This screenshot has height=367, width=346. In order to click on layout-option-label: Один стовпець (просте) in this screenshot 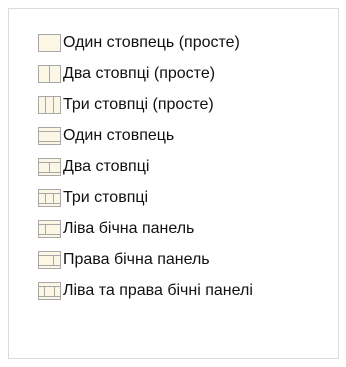, I will do `click(151, 42)`.